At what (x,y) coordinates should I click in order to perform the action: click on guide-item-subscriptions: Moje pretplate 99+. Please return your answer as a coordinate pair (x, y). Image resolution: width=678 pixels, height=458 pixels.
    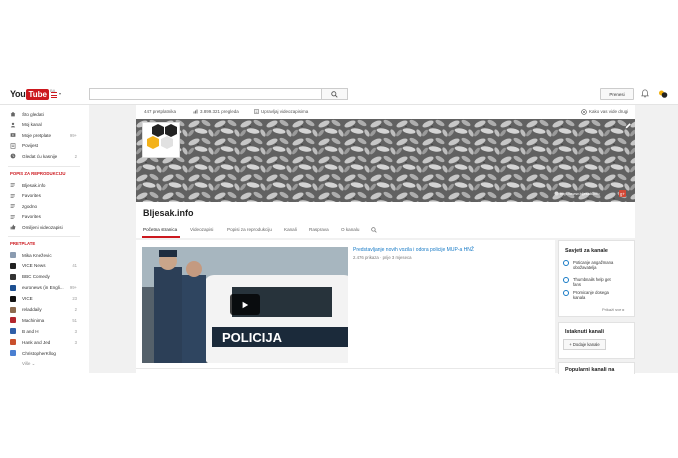
    Looking at the image, I should click on (49, 135).